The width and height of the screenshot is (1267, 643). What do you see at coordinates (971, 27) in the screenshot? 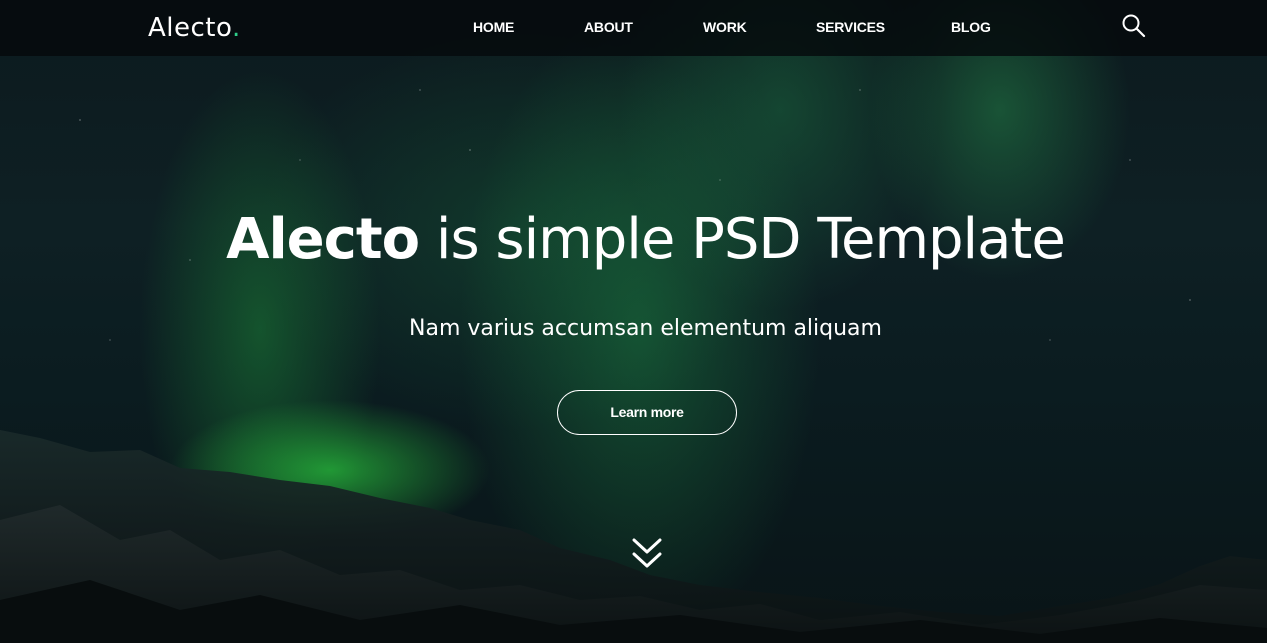
I see `nav-item-blog: BLOG` at bounding box center [971, 27].